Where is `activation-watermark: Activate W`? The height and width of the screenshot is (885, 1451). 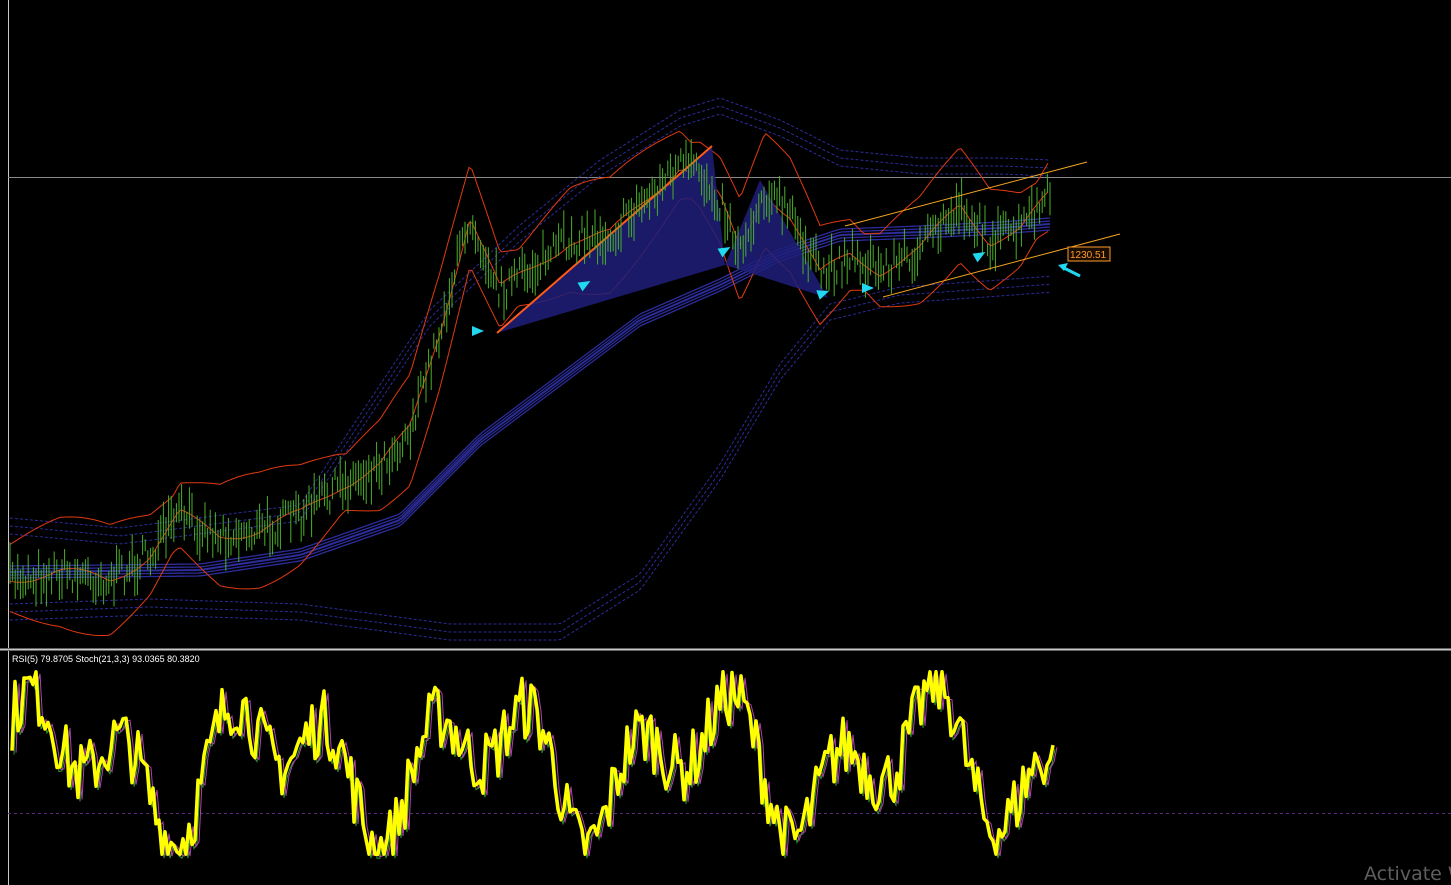 activation-watermark: Activate W is located at coordinates (1407, 874).